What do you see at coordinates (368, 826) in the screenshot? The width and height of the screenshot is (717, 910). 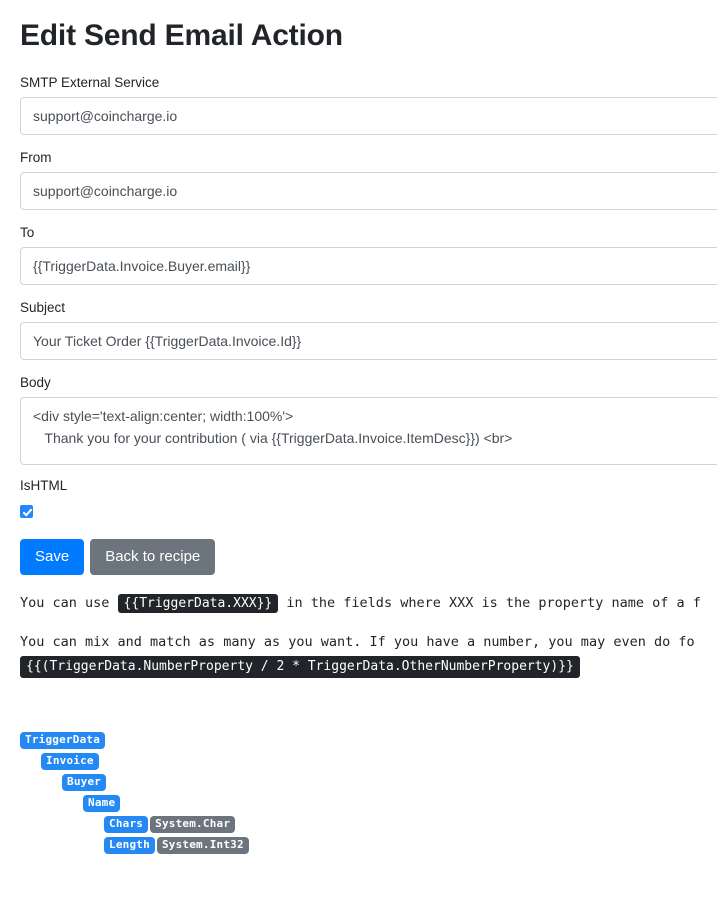 I see `tree-row: Chars System.Char` at bounding box center [368, 826].